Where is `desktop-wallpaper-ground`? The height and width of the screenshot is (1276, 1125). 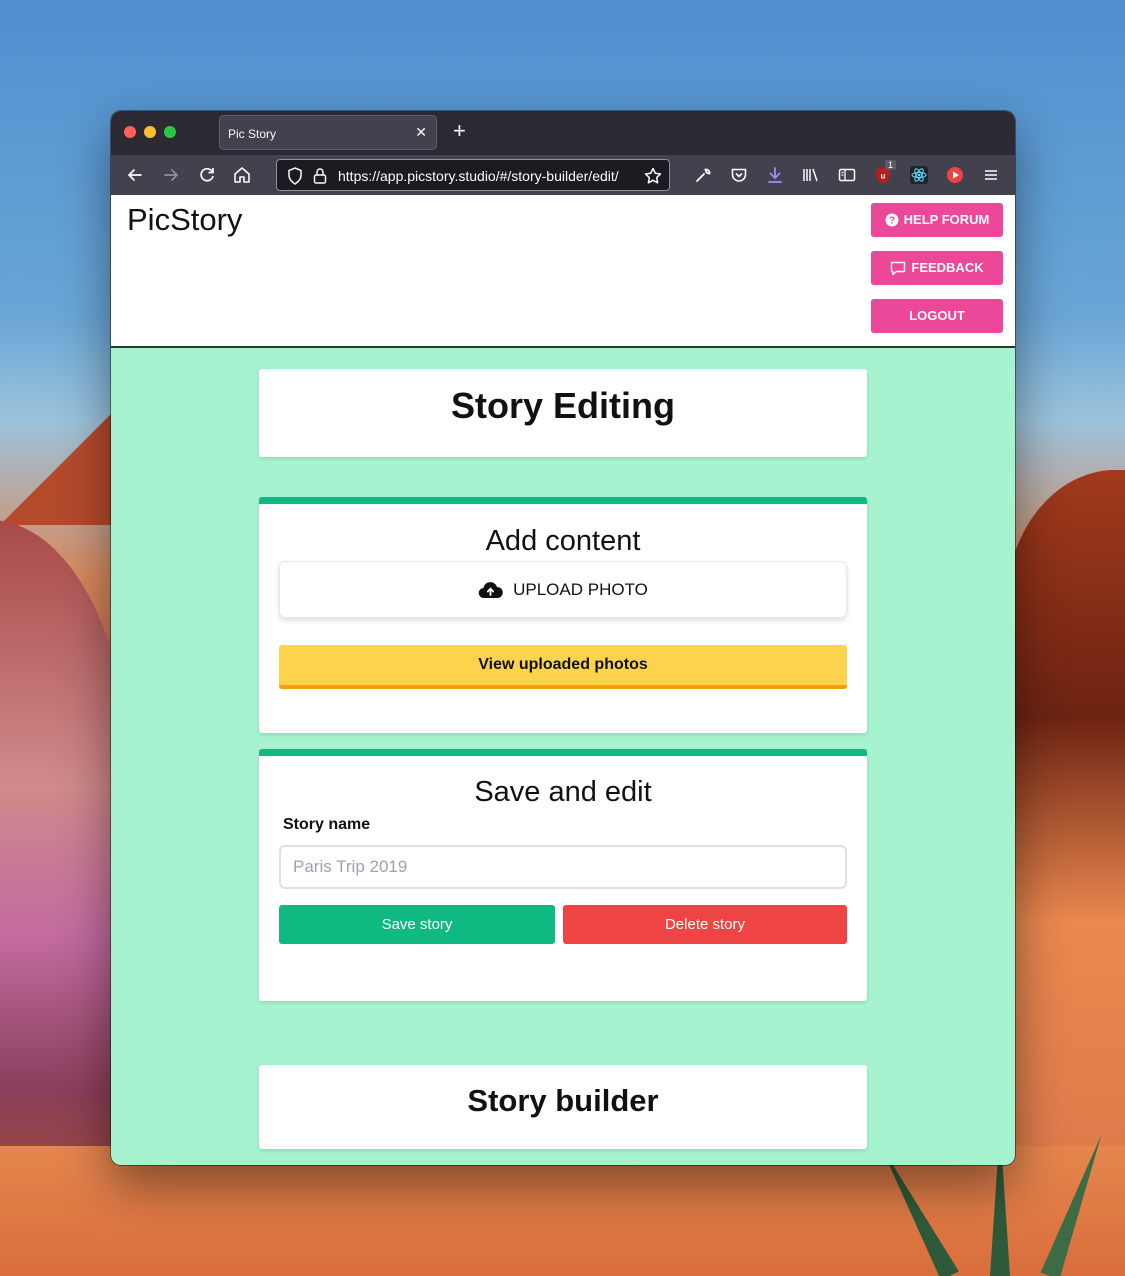
desktop-wallpaper-ground is located at coordinates (562, 1211).